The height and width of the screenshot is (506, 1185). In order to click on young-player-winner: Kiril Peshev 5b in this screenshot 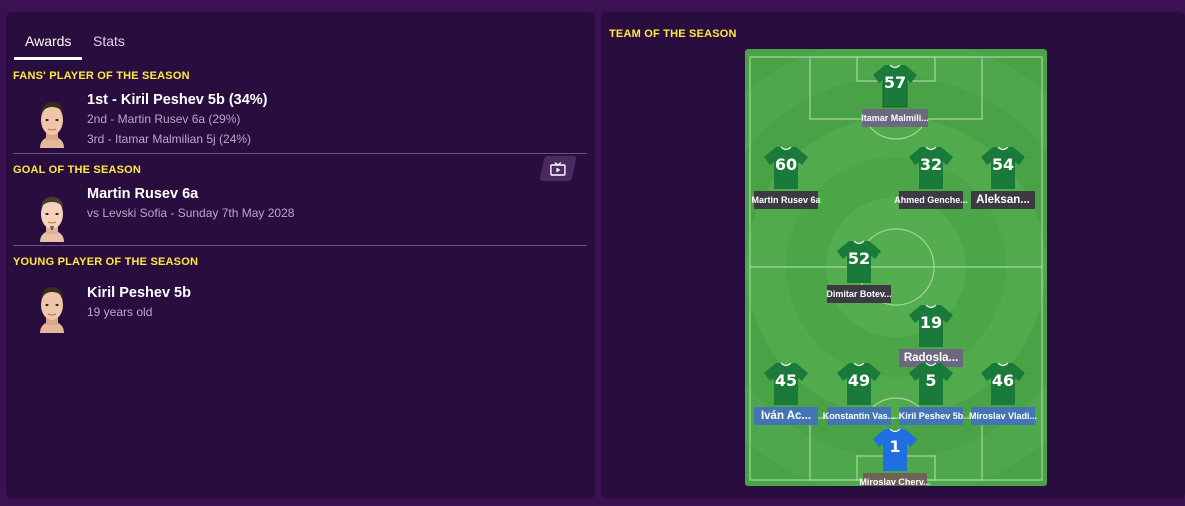, I will do `click(139, 293)`.